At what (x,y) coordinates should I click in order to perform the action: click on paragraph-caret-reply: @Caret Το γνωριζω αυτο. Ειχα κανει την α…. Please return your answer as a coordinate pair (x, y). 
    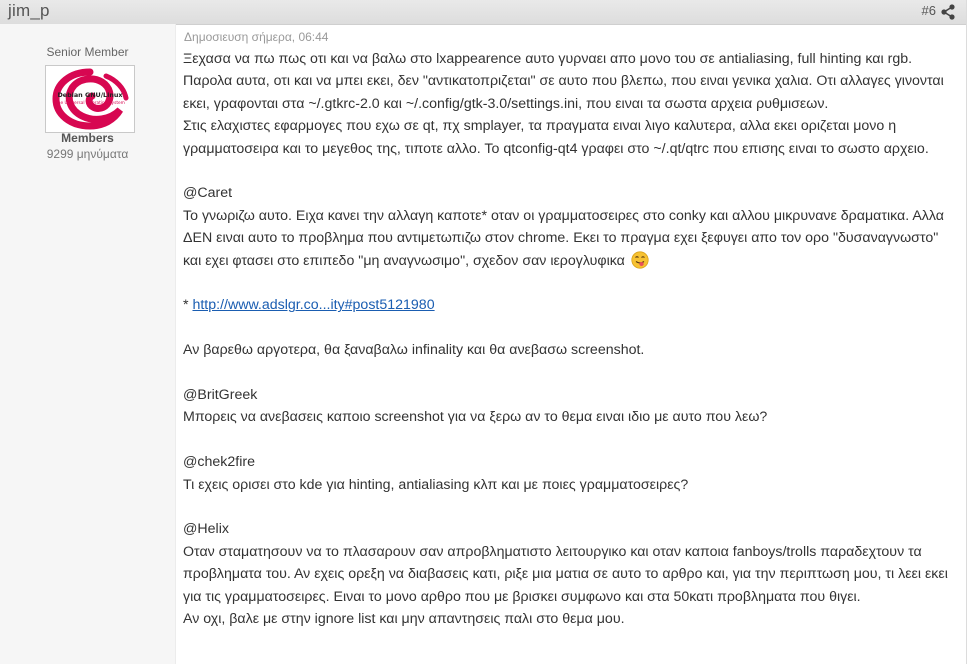
    Looking at the image, I should click on (568, 227).